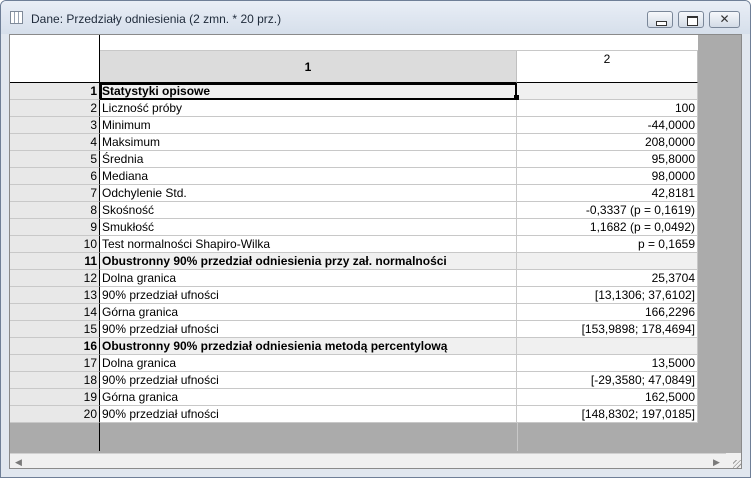 This screenshot has width=751, height=478. What do you see at coordinates (55, 142) in the screenshot?
I see `row-header: 4` at bounding box center [55, 142].